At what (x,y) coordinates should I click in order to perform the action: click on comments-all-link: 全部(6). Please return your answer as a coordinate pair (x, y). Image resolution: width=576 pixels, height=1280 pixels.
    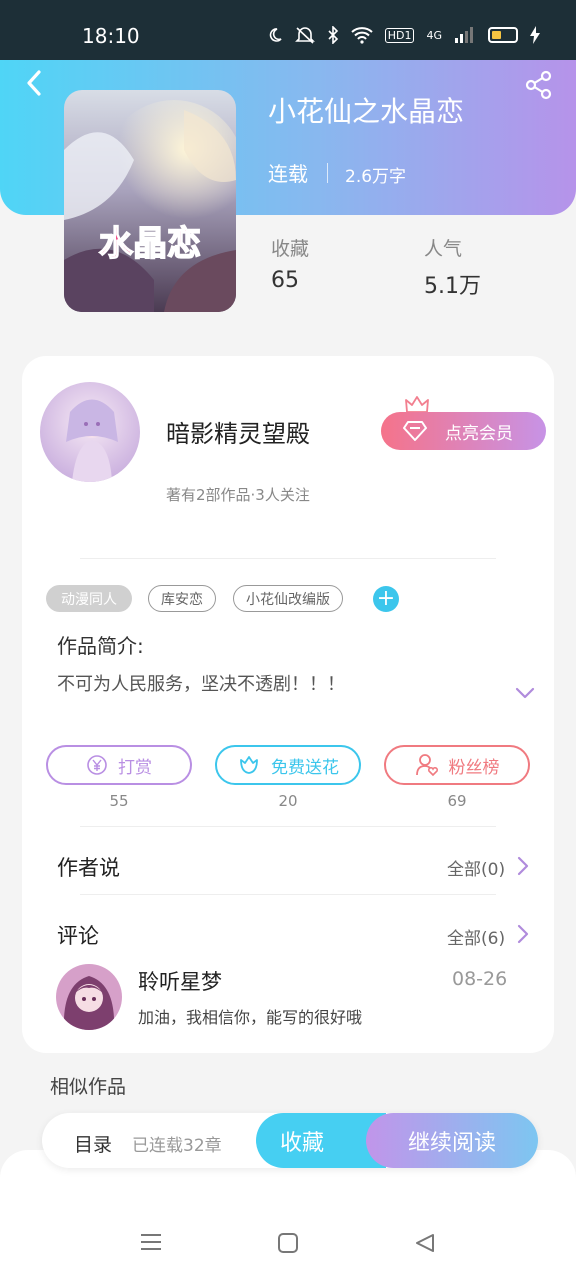
    Looking at the image, I should click on (476, 936).